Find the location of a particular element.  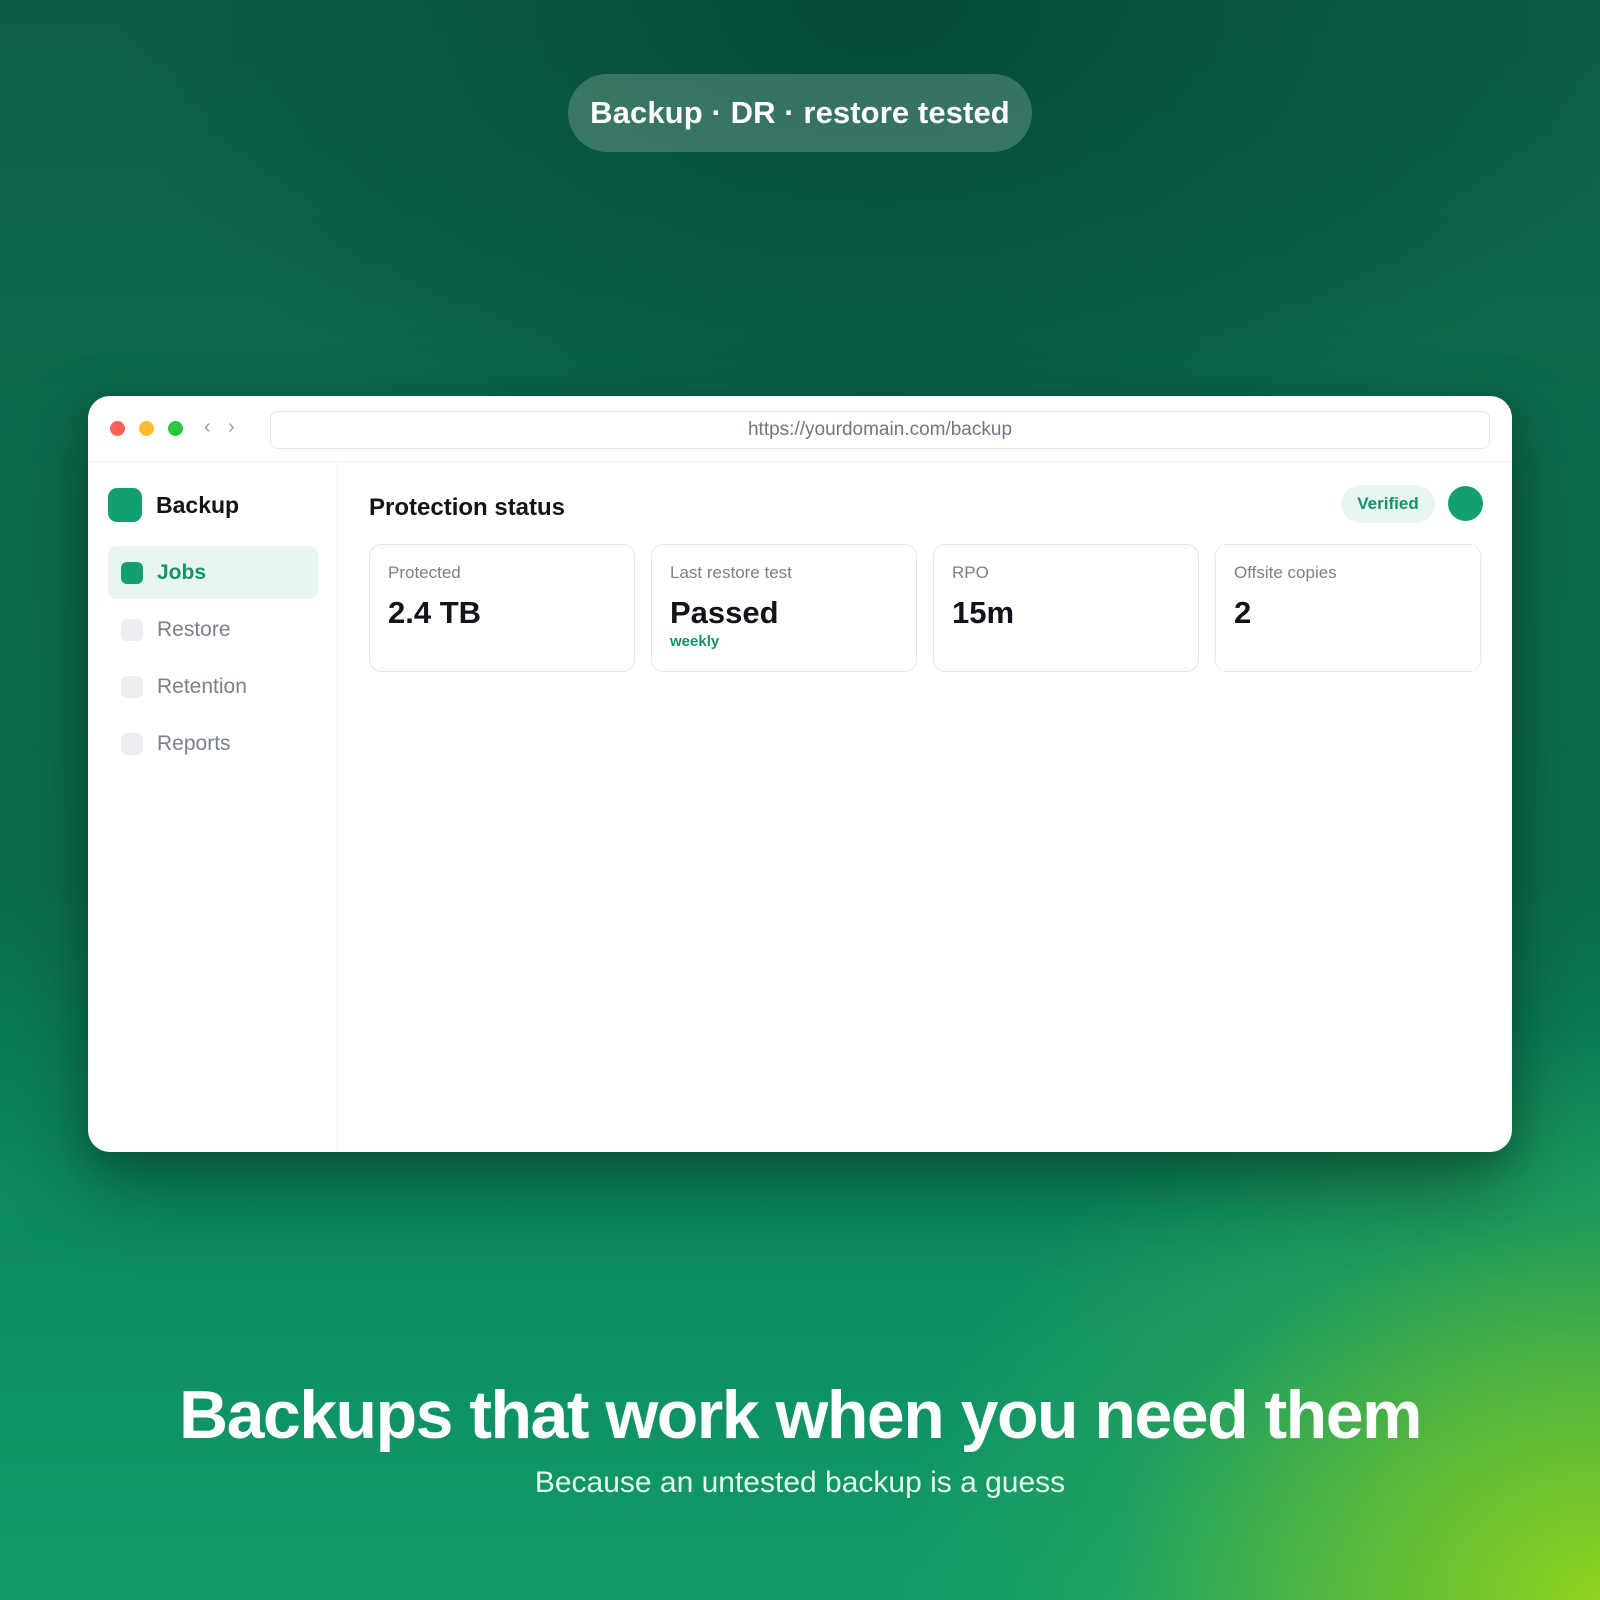

sidebar-item-restore: Restore is located at coordinates (213, 629).